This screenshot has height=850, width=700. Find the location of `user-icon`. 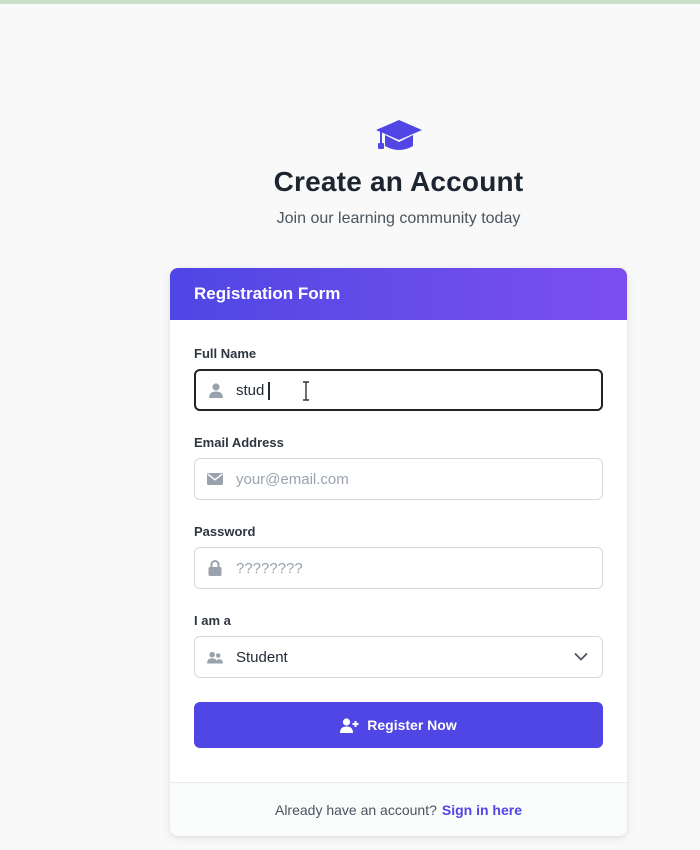

user-icon is located at coordinates (216, 390).